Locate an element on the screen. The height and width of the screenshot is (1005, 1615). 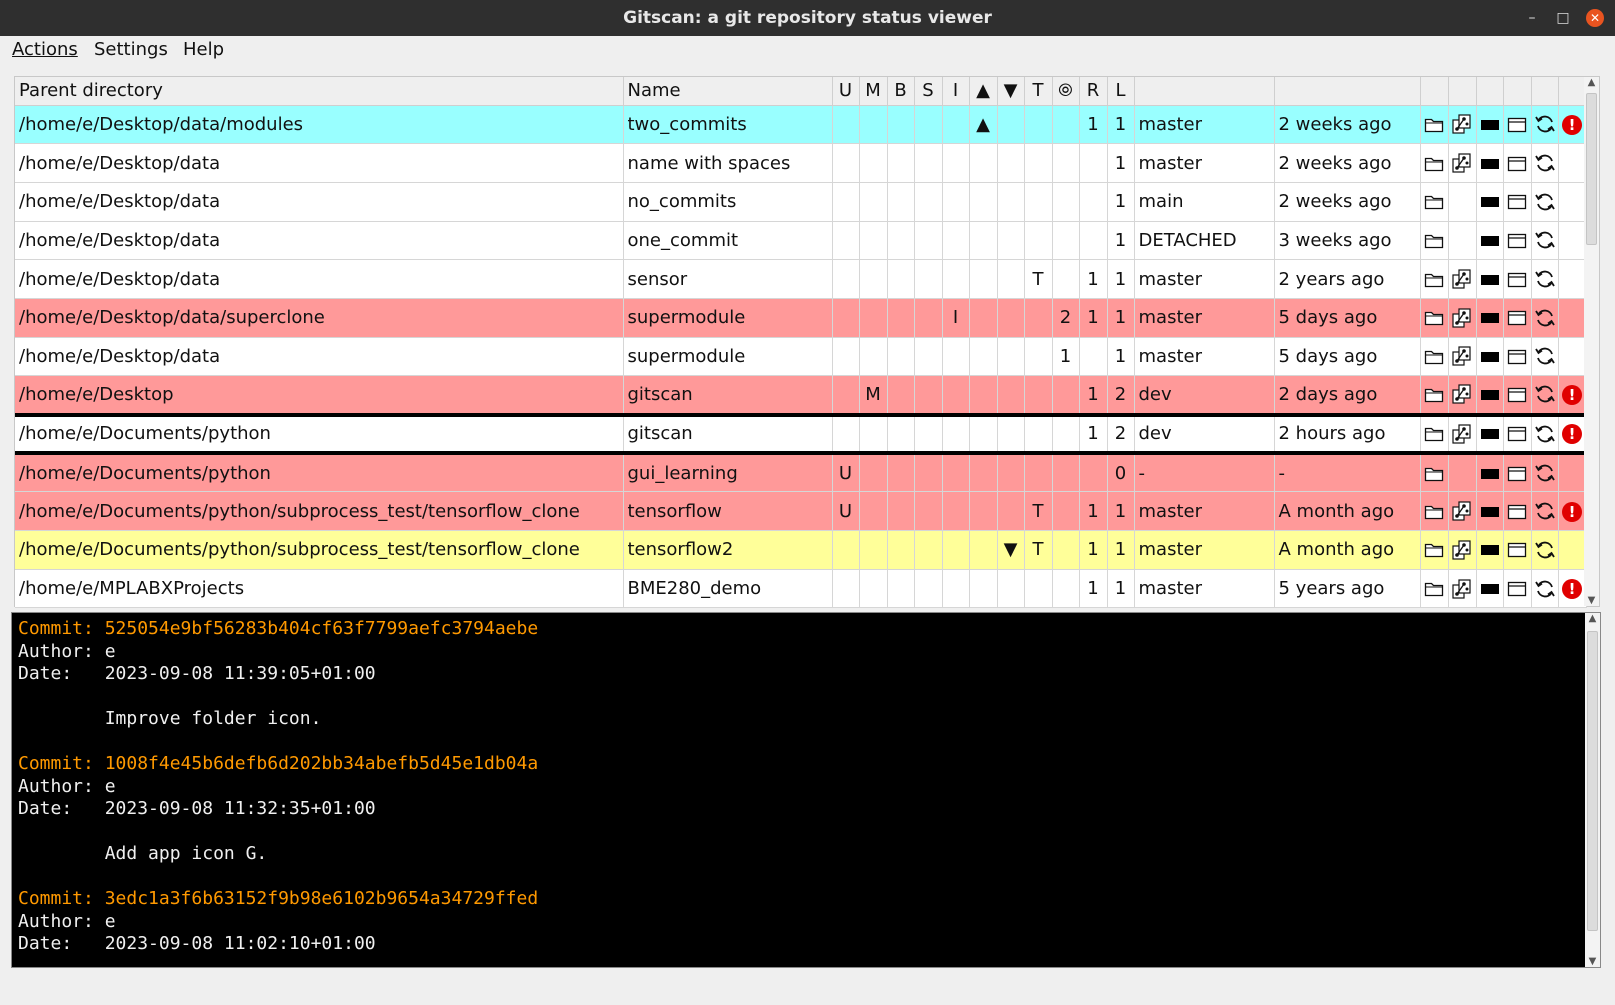
header-b: B is located at coordinates (901, 91).